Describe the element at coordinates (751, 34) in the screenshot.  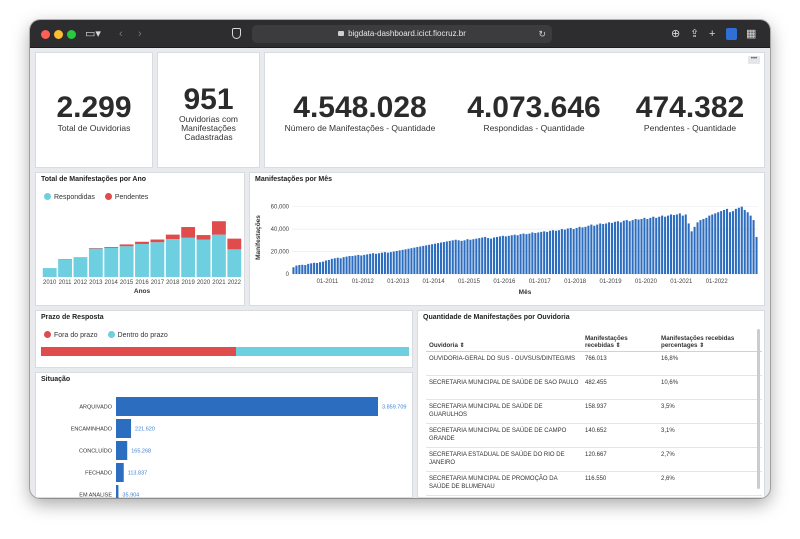
I see `tab-overview-icon: ▦` at that location.